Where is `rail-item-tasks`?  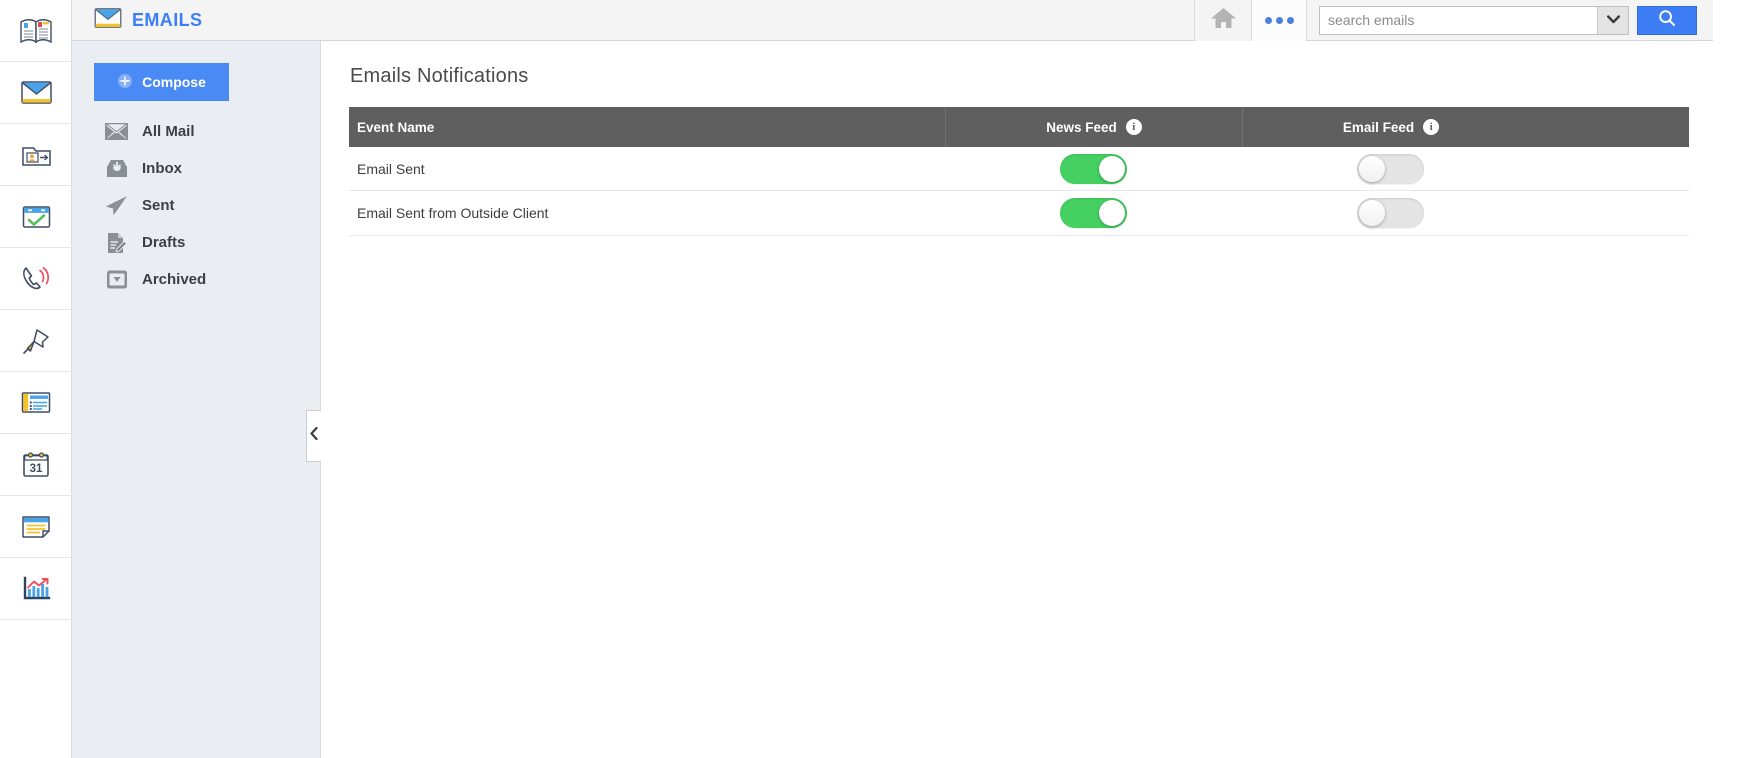
rail-item-tasks is located at coordinates (36, 217).